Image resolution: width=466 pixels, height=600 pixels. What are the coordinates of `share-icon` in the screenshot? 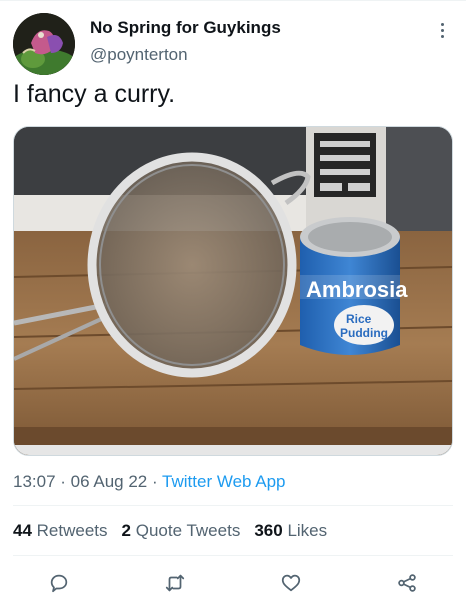 It's located at (407, 583).